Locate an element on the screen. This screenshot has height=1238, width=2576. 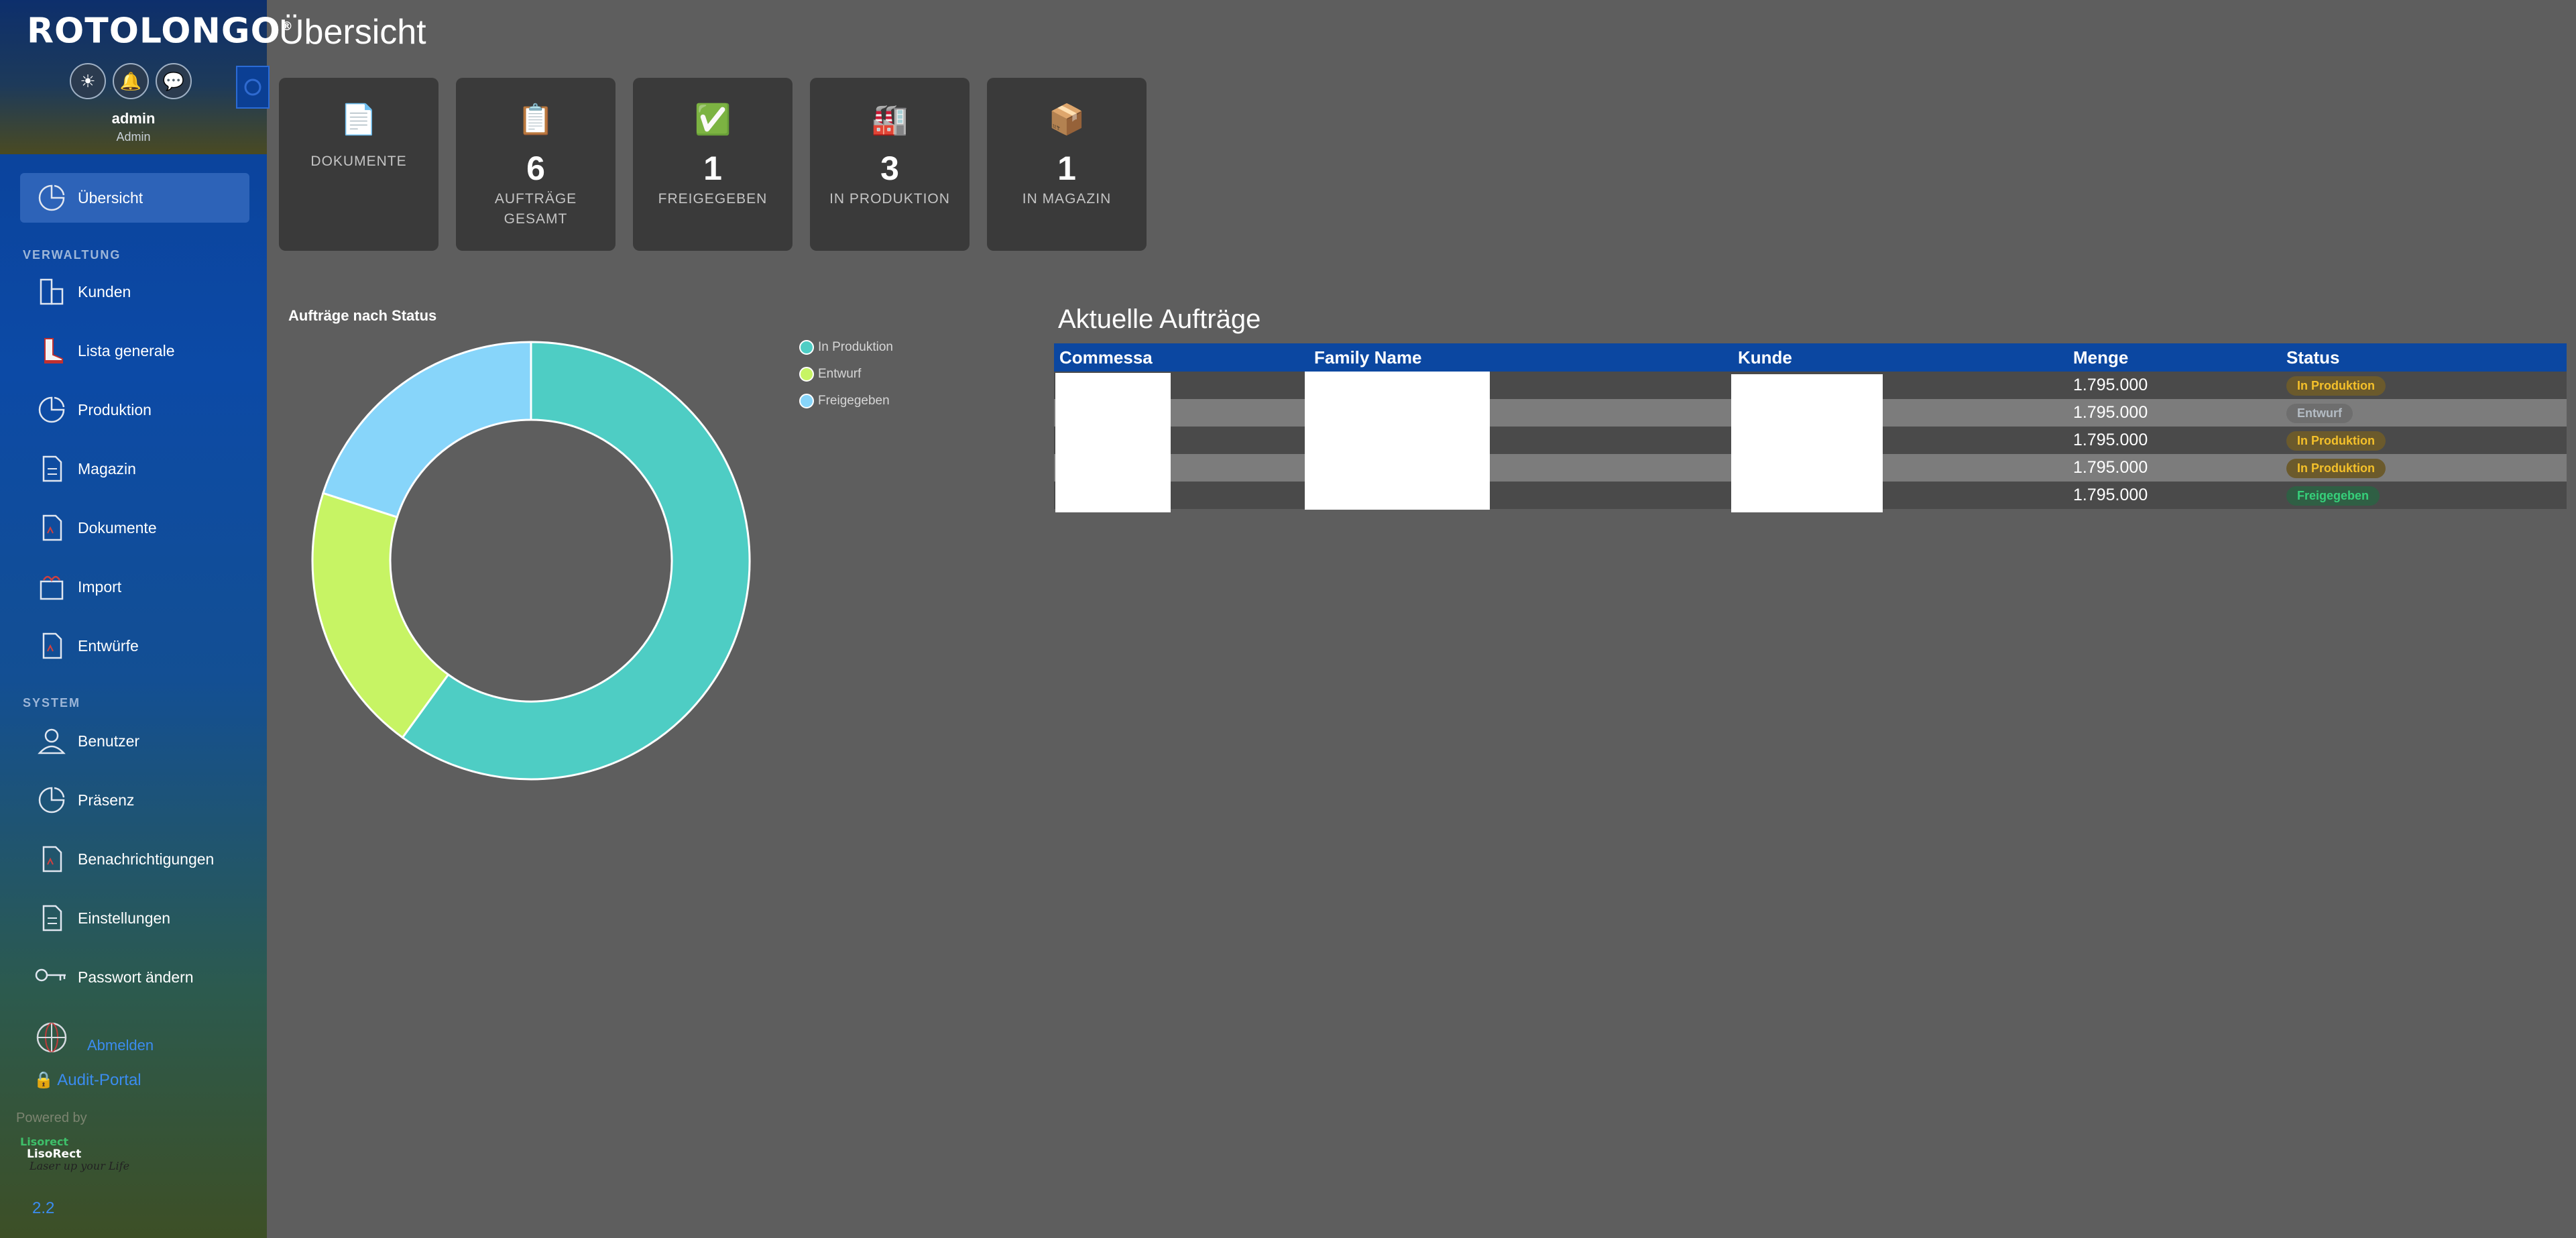
stat-card-in-produktion: 🏭 3 IN PRODUKTION is located at coordinates (890, 164).